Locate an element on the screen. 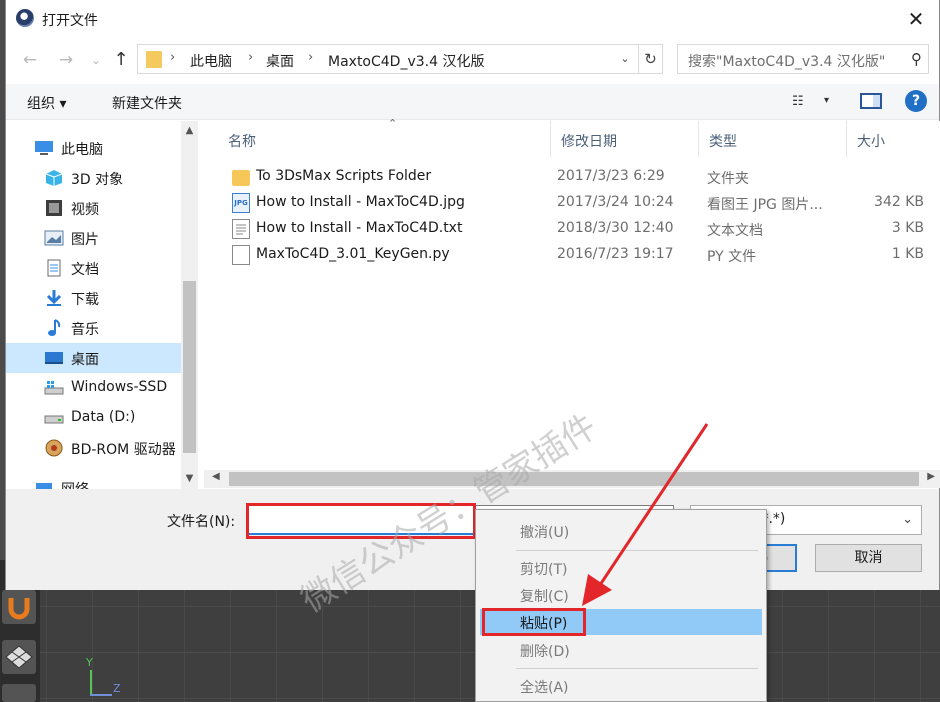  address-bar: › 此电脑 › 桌面 › MaxtoC4D_v3.4 汉化版 ⌄ ↻ is located at coordinates (400, 59).